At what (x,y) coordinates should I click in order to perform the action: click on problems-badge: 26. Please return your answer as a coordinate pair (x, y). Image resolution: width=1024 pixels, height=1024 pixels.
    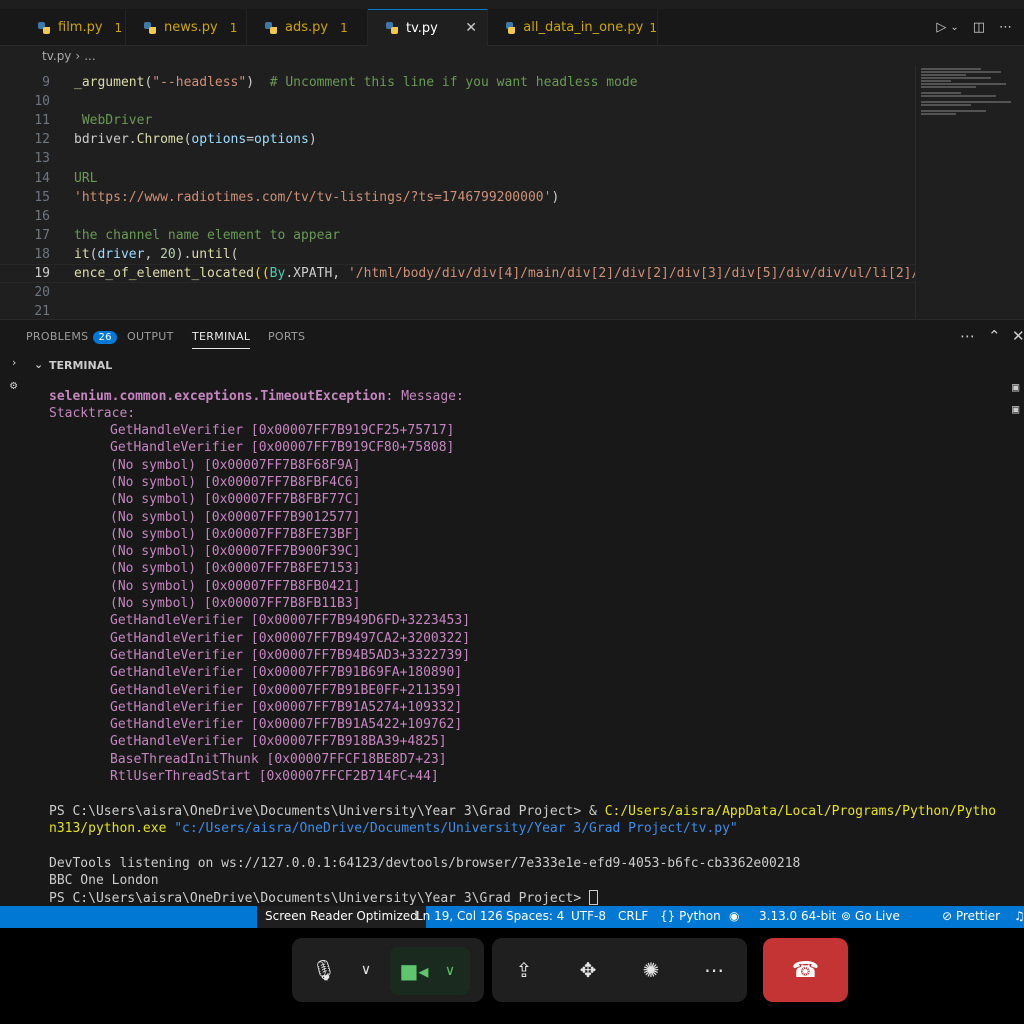
    Looking at the image, I should click on (105, 337).